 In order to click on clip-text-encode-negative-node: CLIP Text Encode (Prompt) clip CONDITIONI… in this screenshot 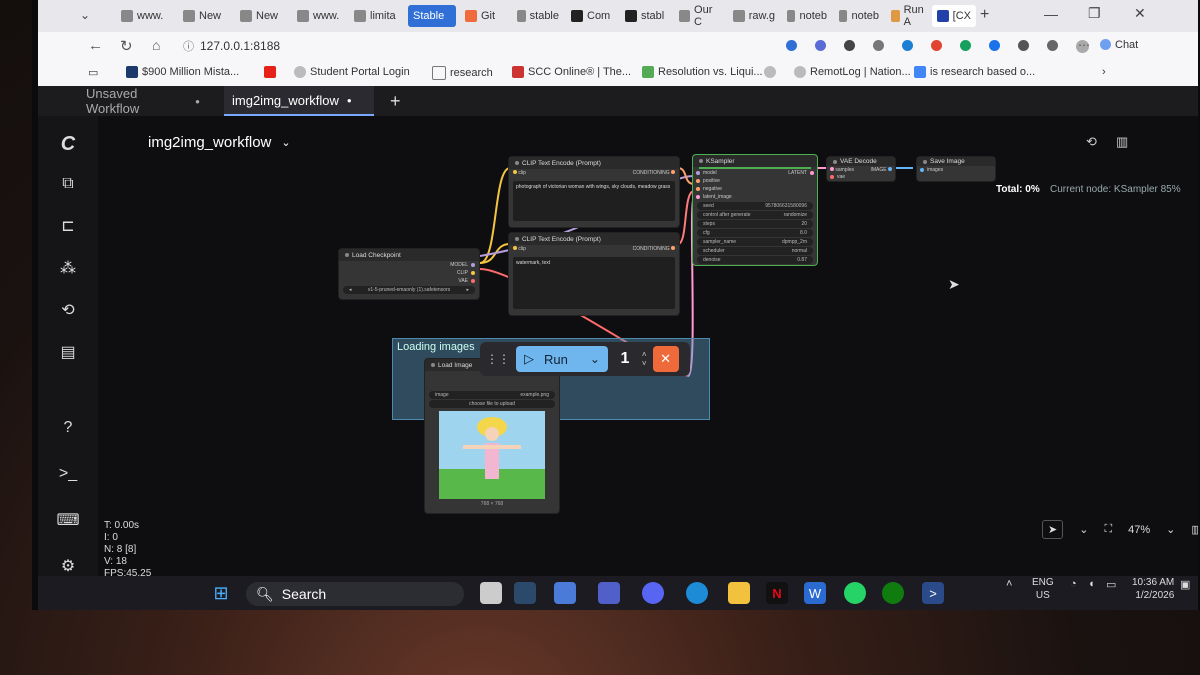, I will do `click(594, 274)`.